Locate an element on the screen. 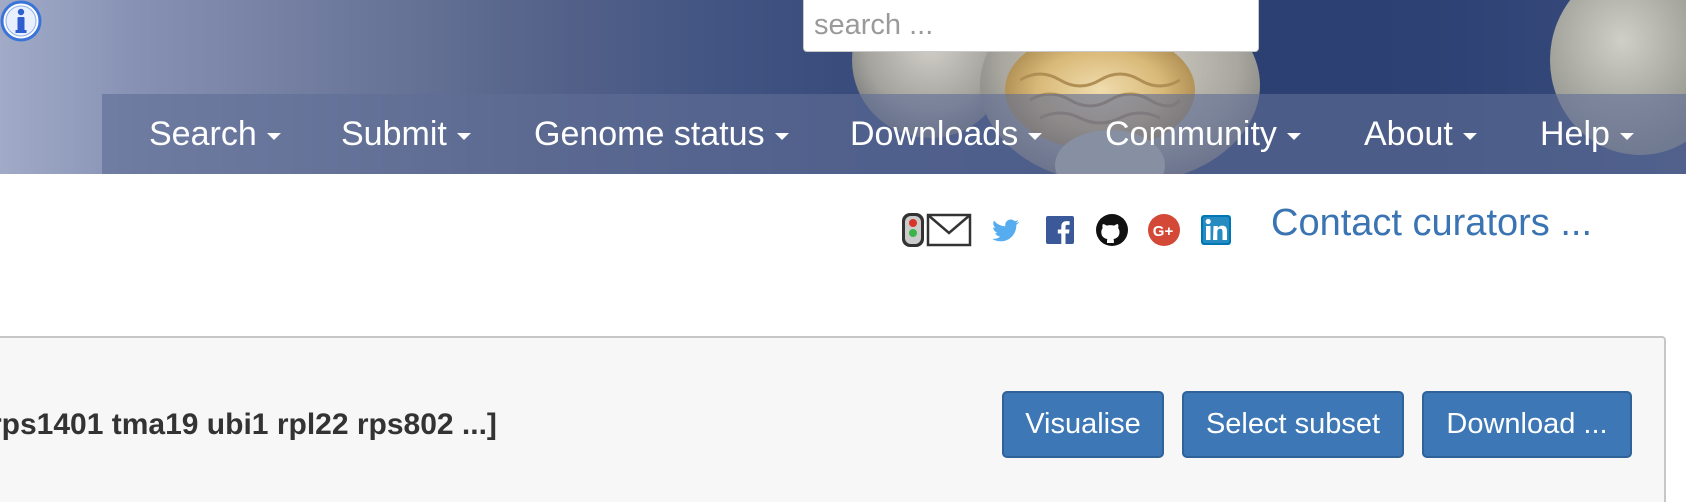  gene-list-summary: rps1401 tma19 ubi1 rpl22 rps802 ...] is located at coordinates (248, 424).